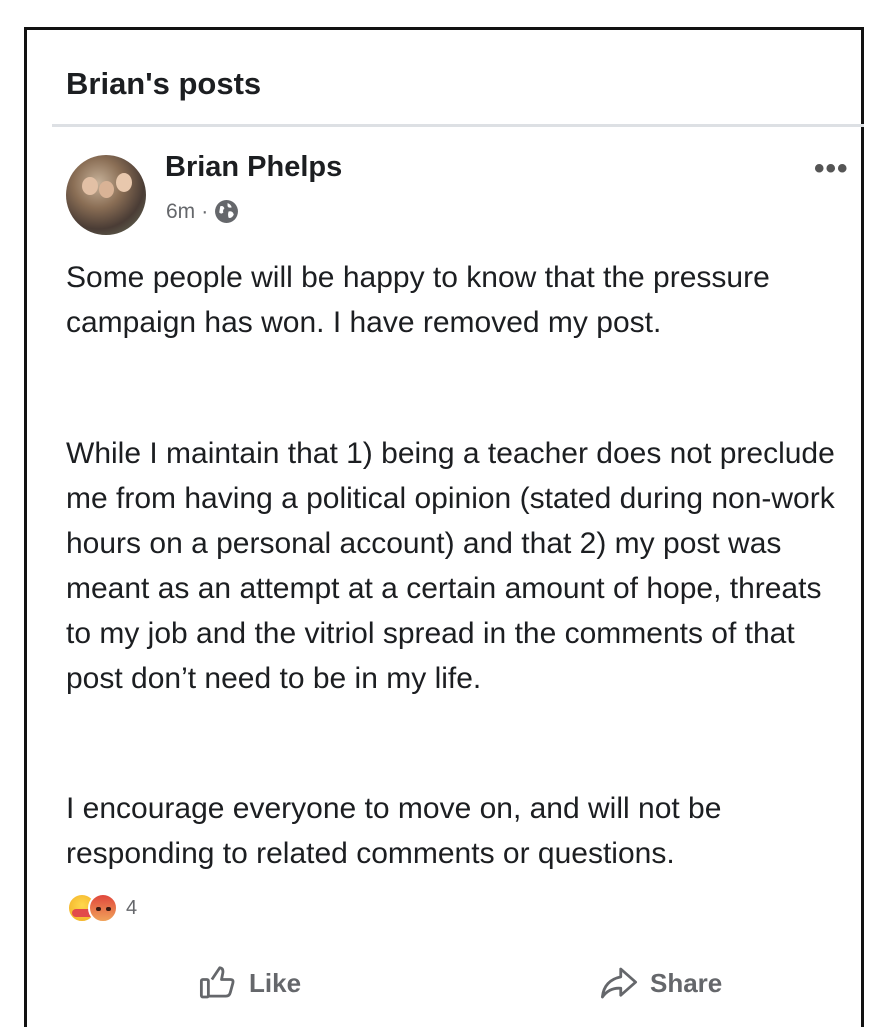  What do you see at coordinates (217, 982) in the screenshot?
I see `thumbs-up-icon` at bounding box center [217, 982].